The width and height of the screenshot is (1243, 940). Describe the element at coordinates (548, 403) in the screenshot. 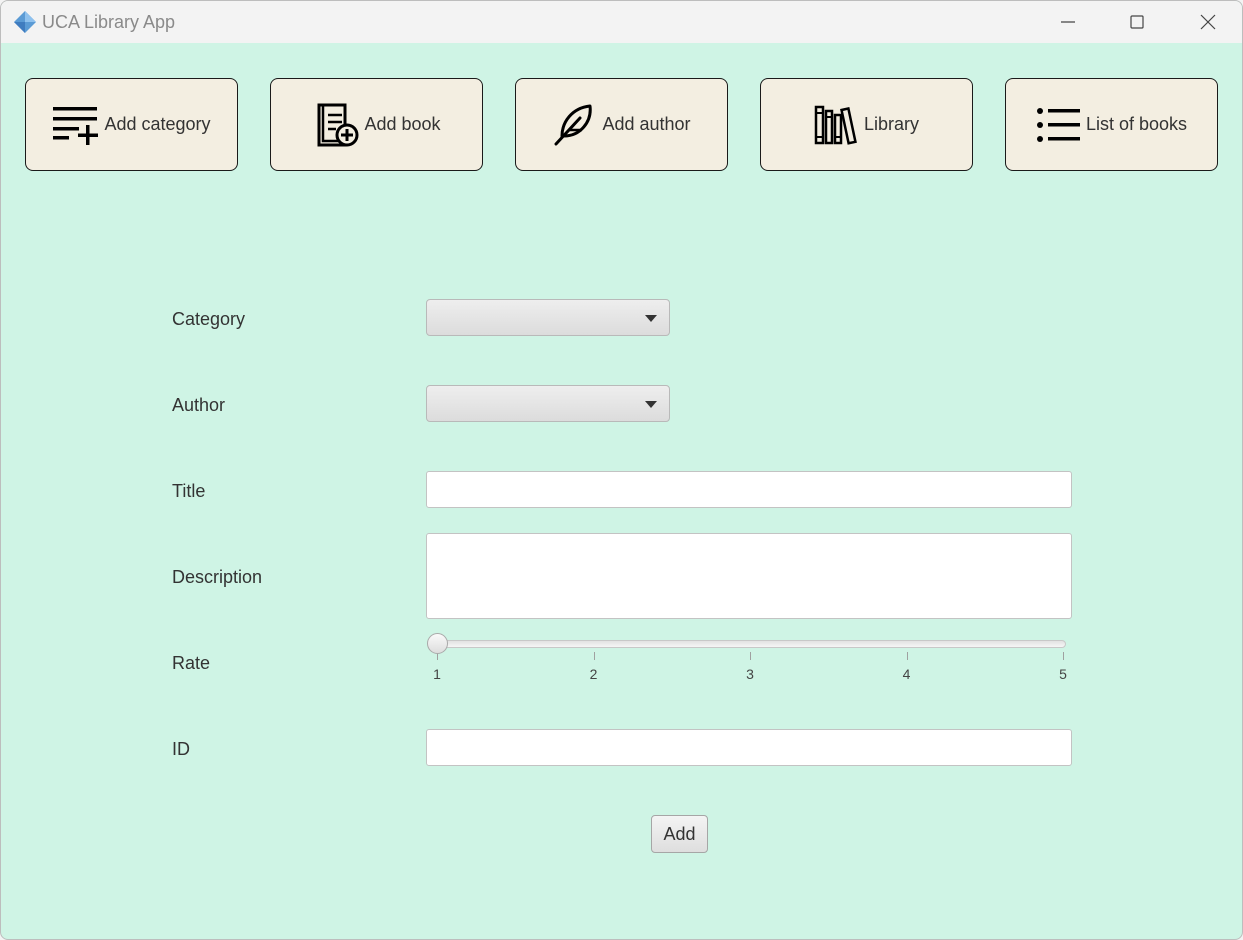

I see `author-combobox` at that location.